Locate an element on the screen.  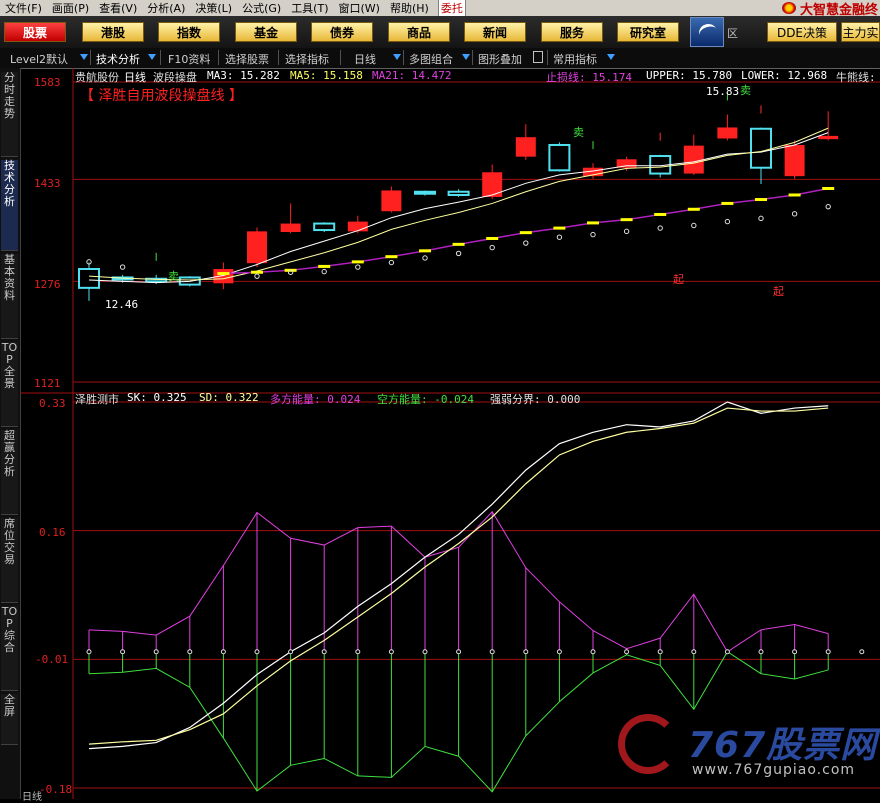
sub-y-tick-3: -0.01 is located at coordinates (52, 659).